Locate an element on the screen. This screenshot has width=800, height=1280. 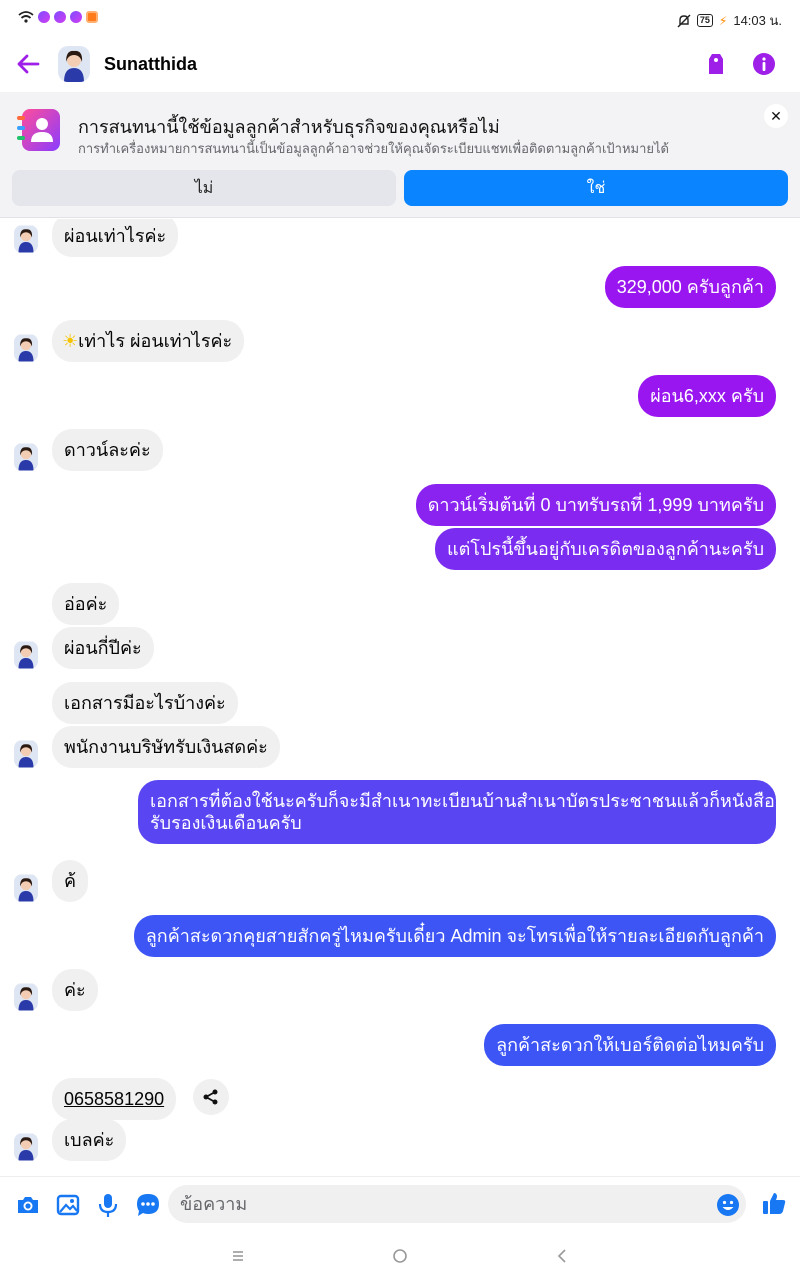
back-icon is located at coordinates (562, 1256).